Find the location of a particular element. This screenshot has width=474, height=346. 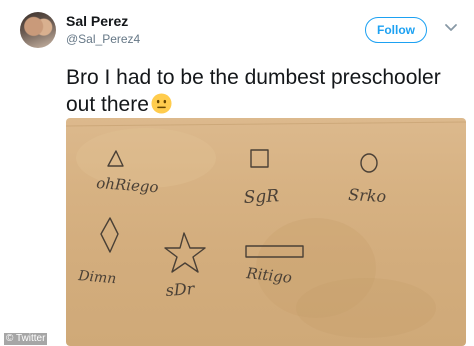

tweet-text-line-2: out there is located at coordinates (266, 104).